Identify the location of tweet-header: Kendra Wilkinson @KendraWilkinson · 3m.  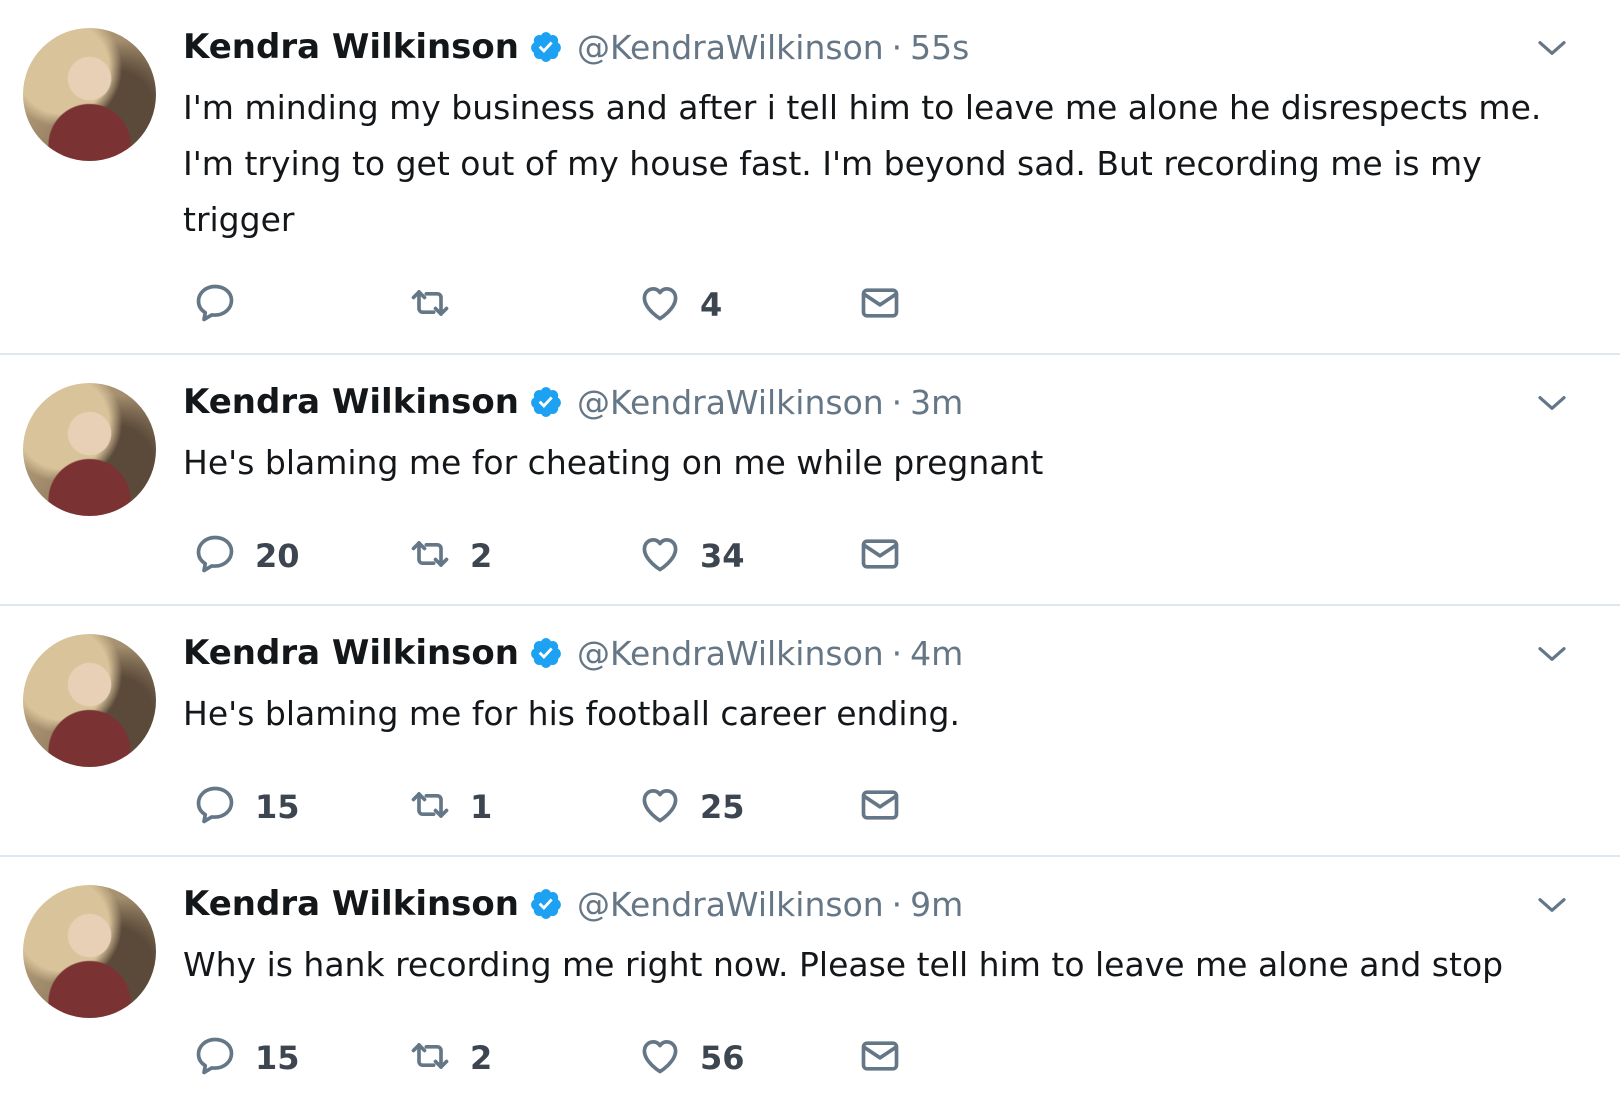
(573, 402).